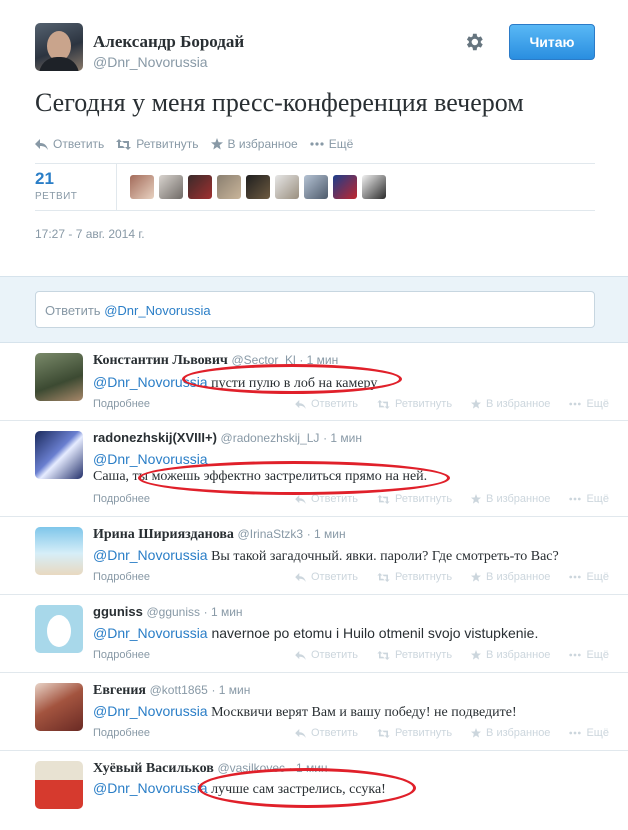 This screenshot has height=830, width=628. Describe the element at coordinates (251, 768) in the screenshot. I see `reply-author-handle: @vasilkovec` at that location.